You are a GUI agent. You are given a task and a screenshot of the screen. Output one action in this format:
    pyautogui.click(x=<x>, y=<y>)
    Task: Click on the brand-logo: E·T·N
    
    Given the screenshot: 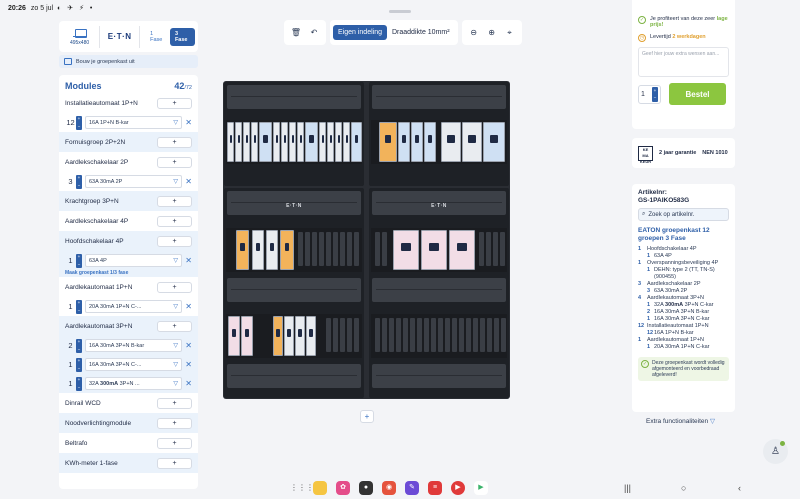 What is the action you would take?
    pyautogui.click(x=119, y=36)
    